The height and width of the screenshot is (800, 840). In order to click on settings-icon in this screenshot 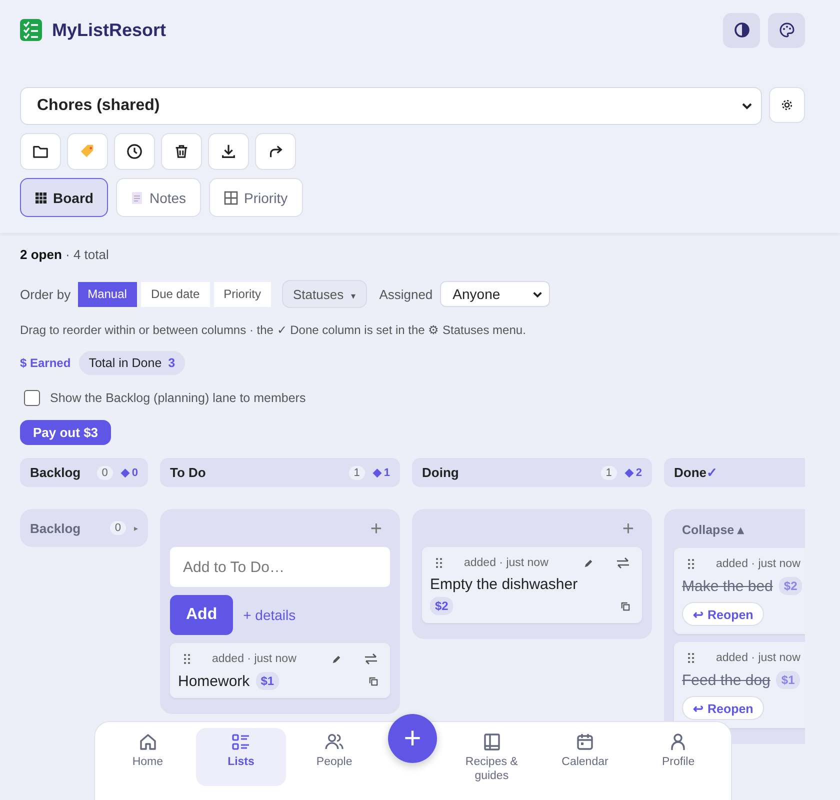, I will do `click(787, 105)`.